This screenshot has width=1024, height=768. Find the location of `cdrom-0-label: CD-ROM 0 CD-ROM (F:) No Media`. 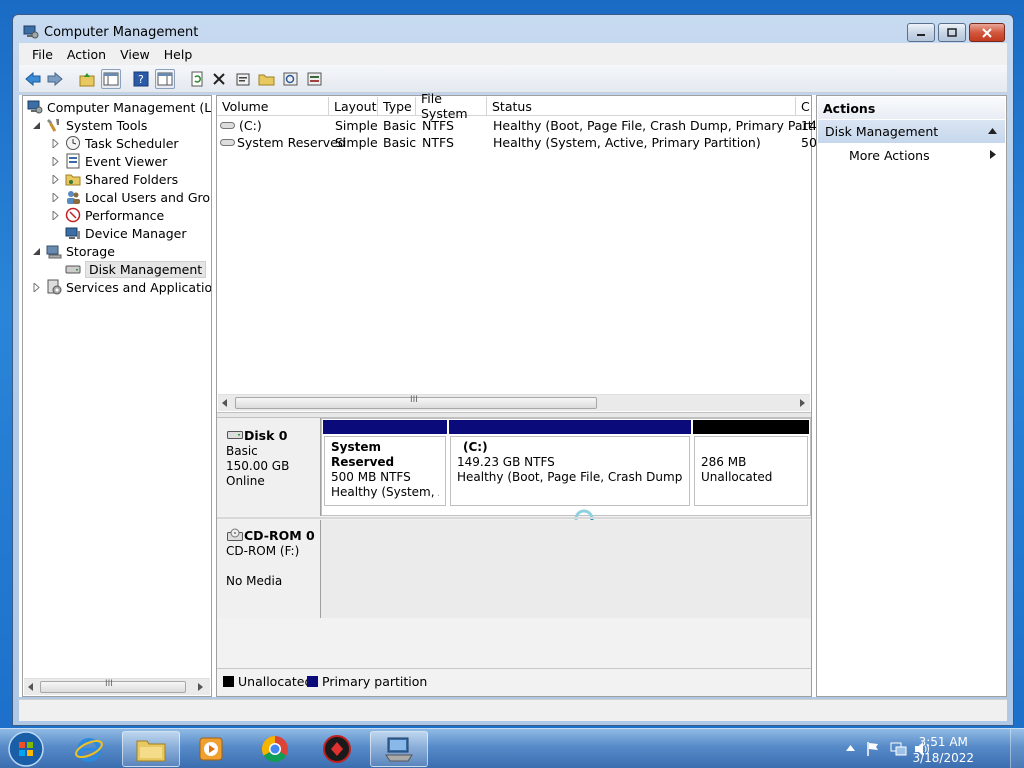

cdrom-0-label: CD-ROM 0 CD-ROM (F:) No Media is located at coordinates (269, 569).